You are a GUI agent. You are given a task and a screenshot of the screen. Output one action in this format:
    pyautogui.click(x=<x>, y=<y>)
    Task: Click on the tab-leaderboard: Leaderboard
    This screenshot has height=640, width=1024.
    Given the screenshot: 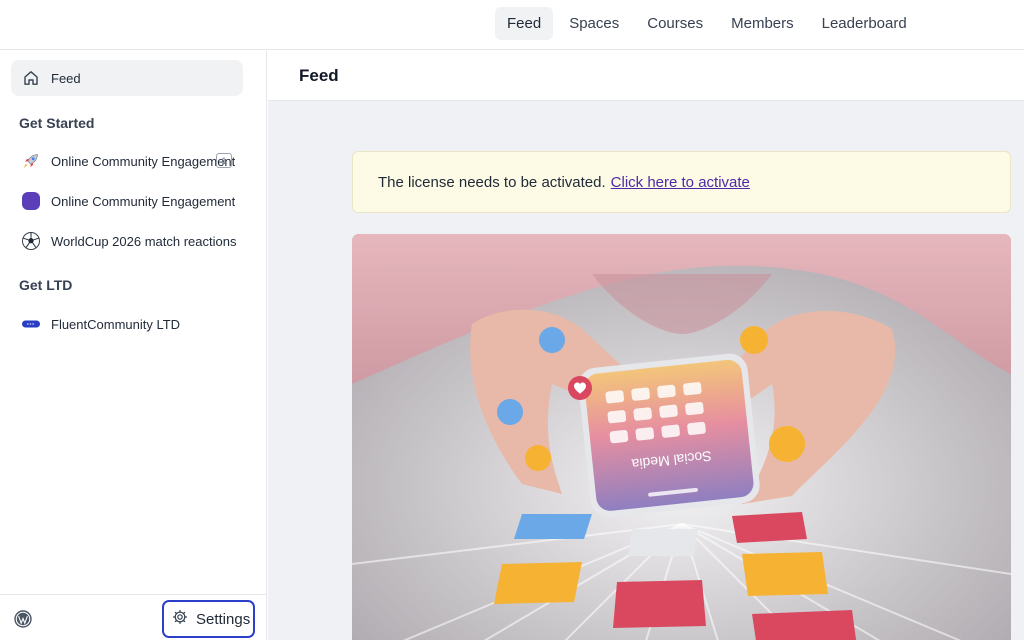 What is the action you would take?
    pyautogui.click(x=864, y=23)
    